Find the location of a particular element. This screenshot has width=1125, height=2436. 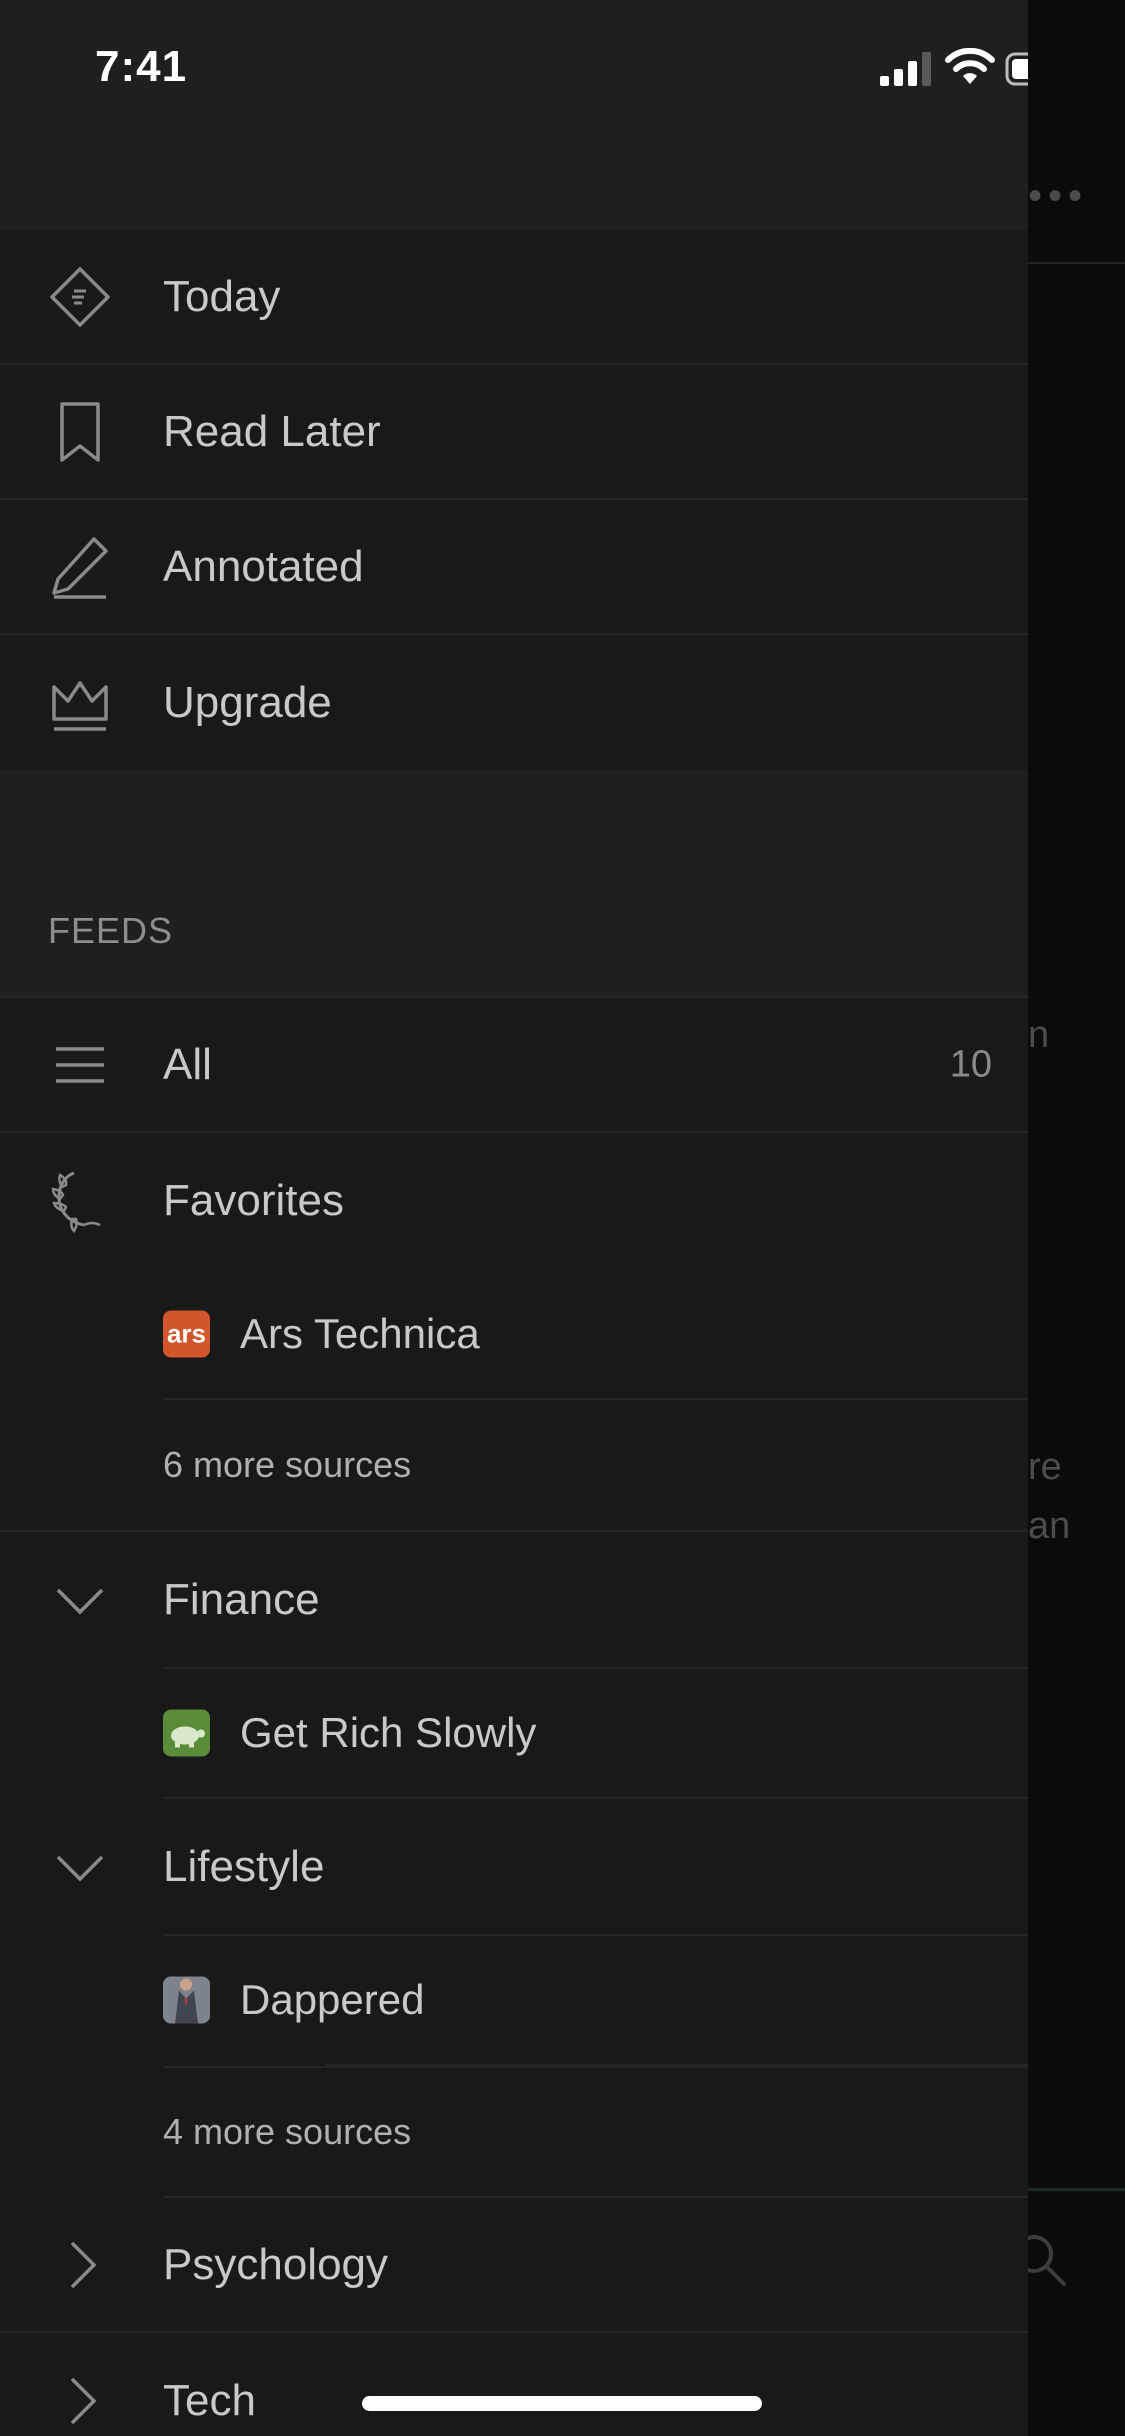

home-indicator is located at coordinates (562, 2403).